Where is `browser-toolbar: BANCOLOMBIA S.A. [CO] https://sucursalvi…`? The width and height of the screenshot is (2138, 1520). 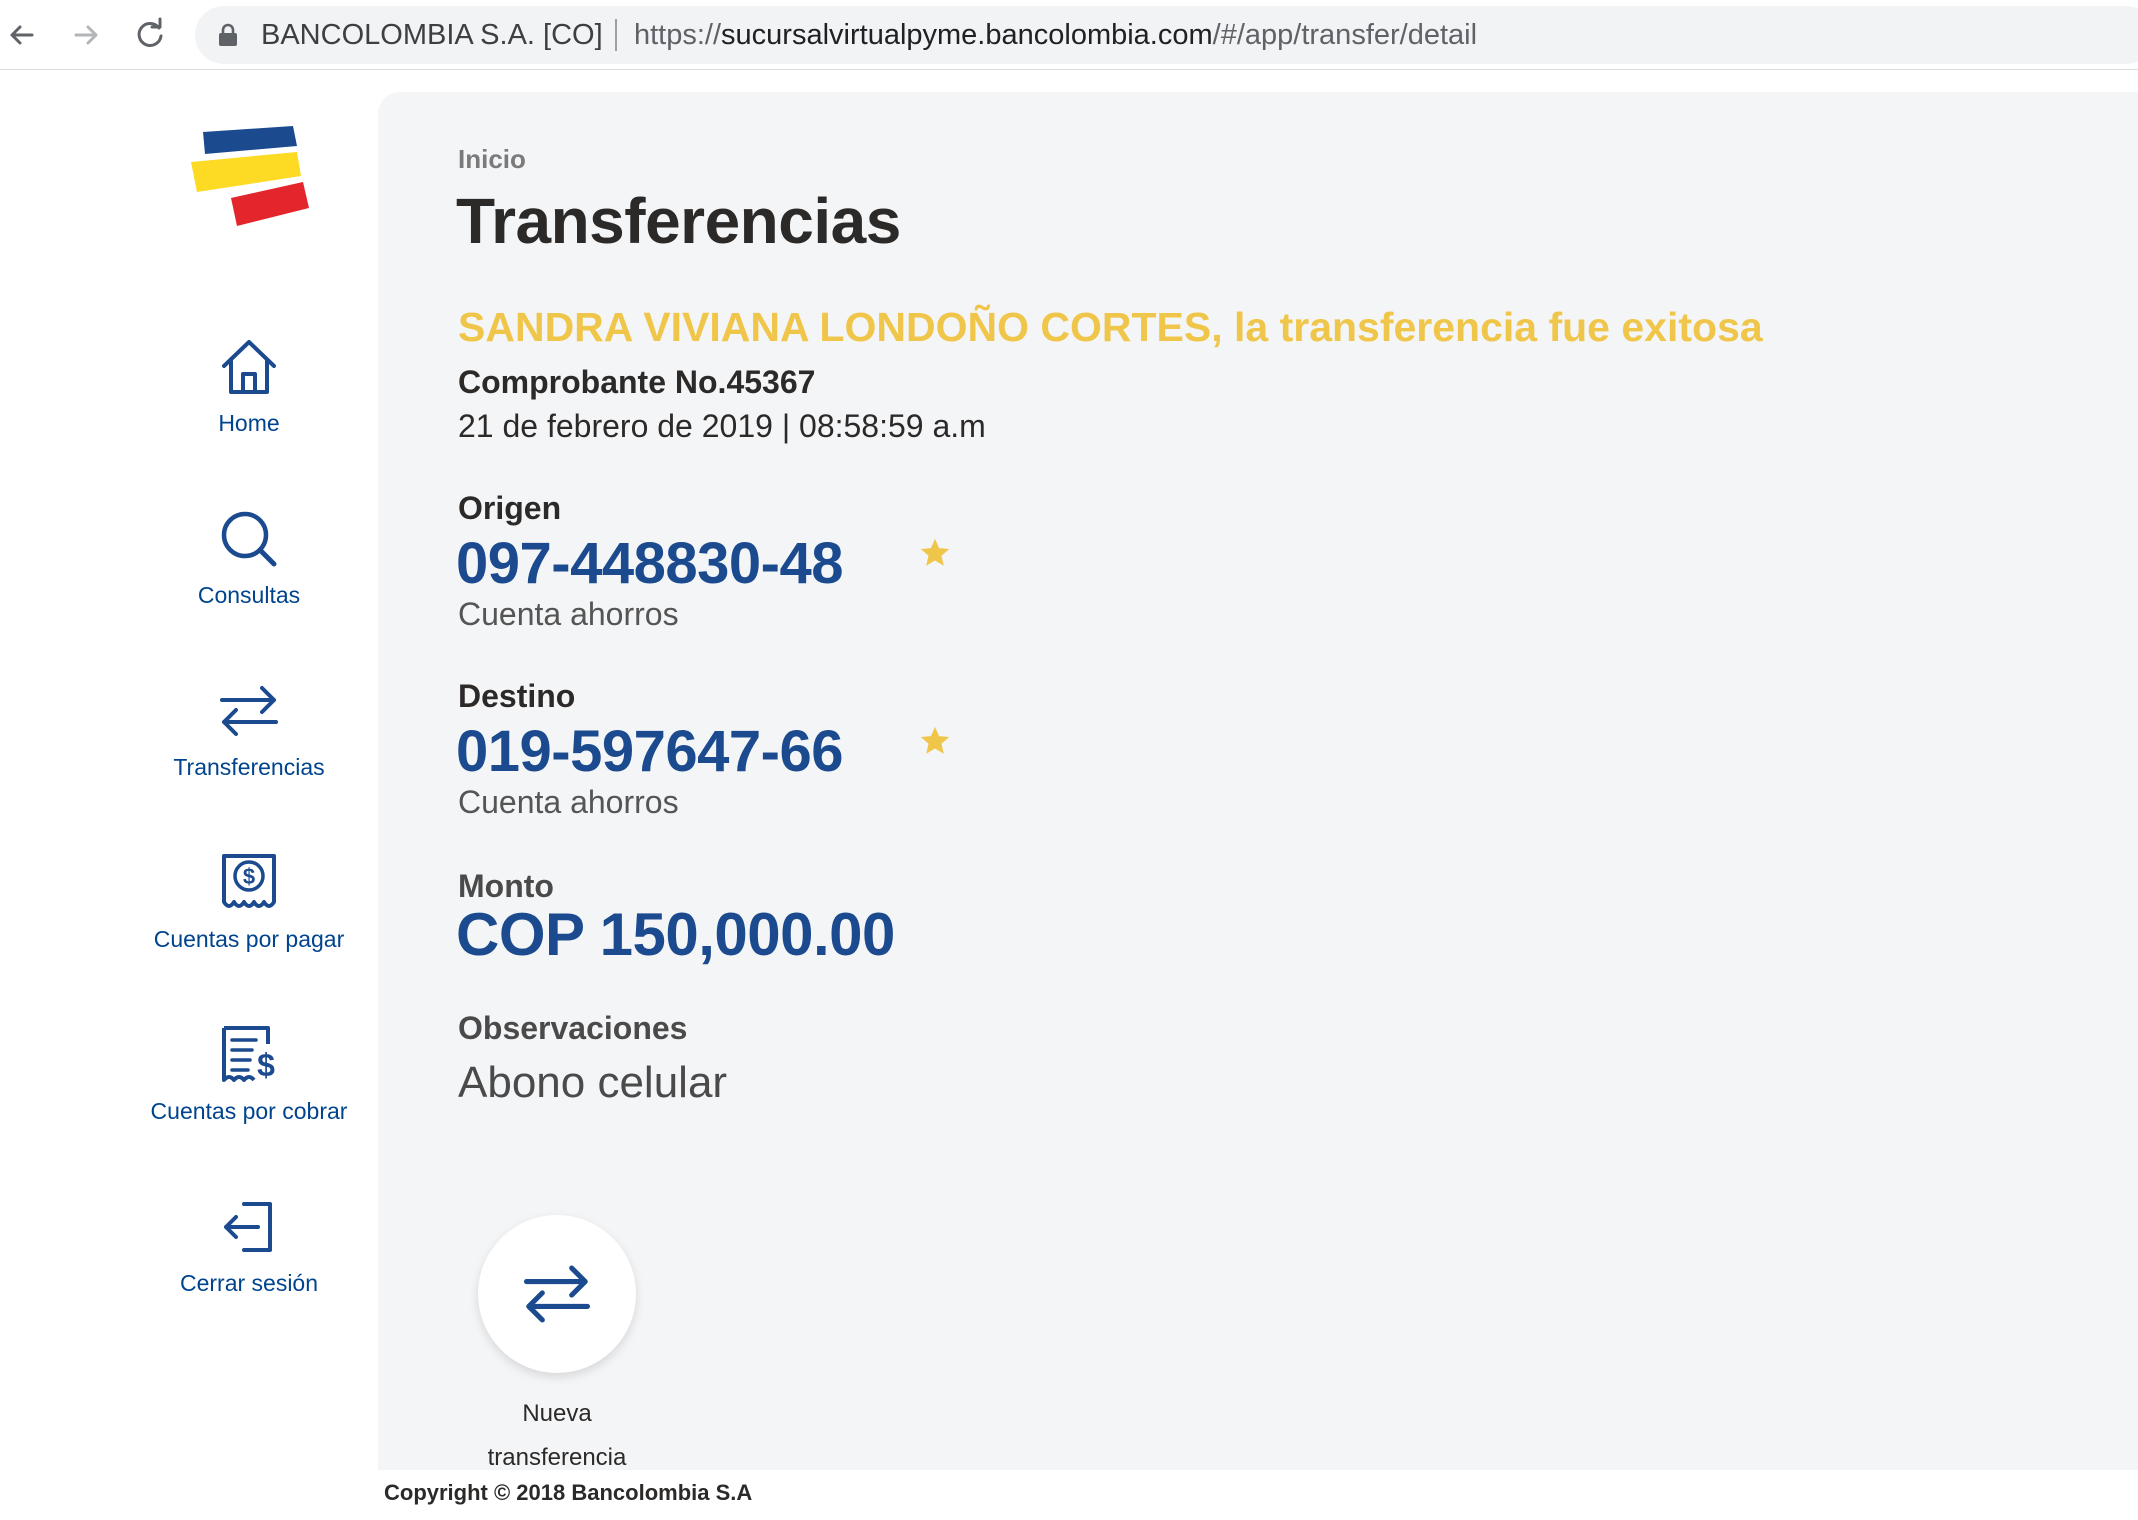
browser-toolbar: BANCOLOMBIA S.A. [CO] https://sucursalvi… is located at coordinates (1069, 35).